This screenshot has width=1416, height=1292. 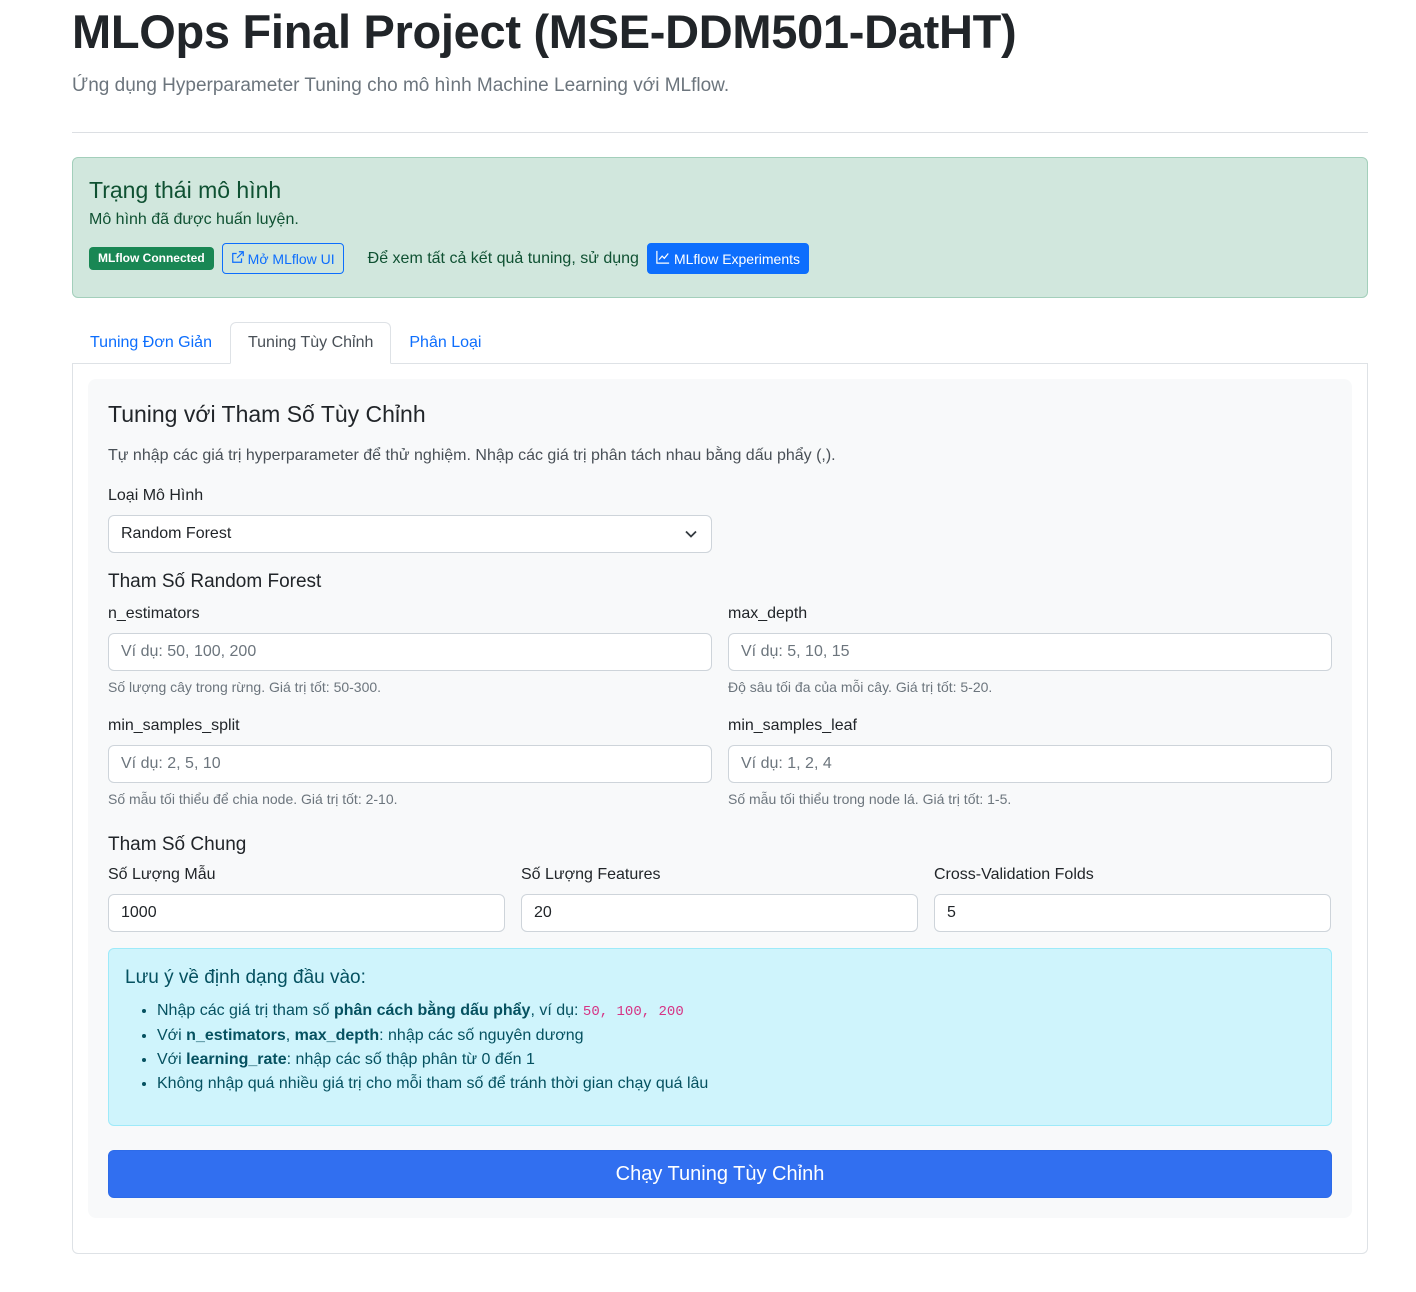 I want to click on n-samples-input, so click(x=306, y=913).